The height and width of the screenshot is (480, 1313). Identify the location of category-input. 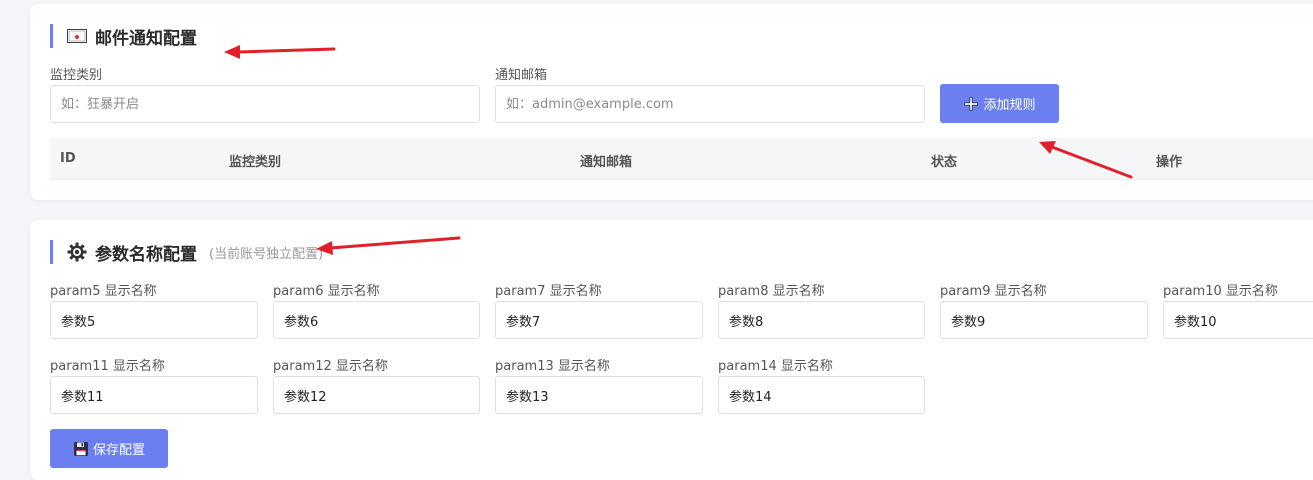
(265, 104).